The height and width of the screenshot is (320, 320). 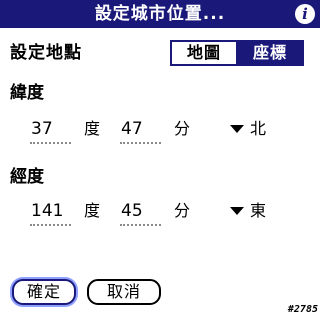 What do you see at coordinates (182, 128) in the screenshot?
I see `latitude-minutes-unit: 分` at bounding box center [182, 128].